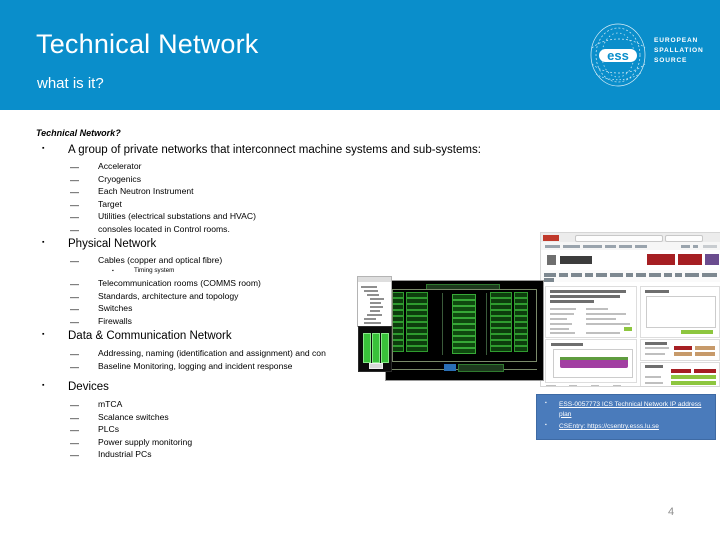 The width and height of the screenshot is (720, 540). What do you see at coordinates (88, 387) in the screenshot?
I see `bullet-text: Devices` at bounding box center [88, 387].